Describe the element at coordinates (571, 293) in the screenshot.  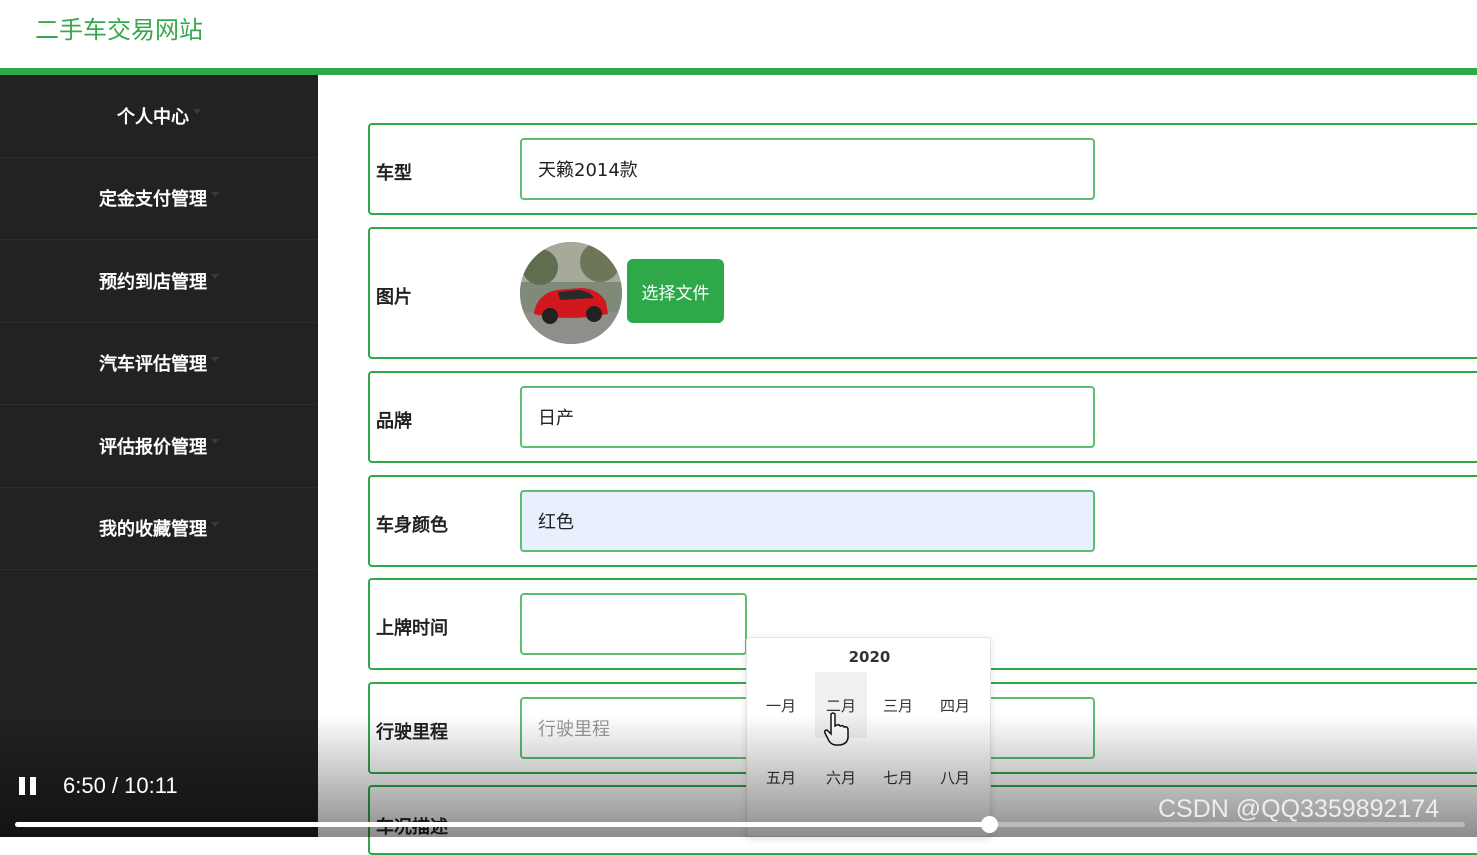
I see `car-photo` at that location.